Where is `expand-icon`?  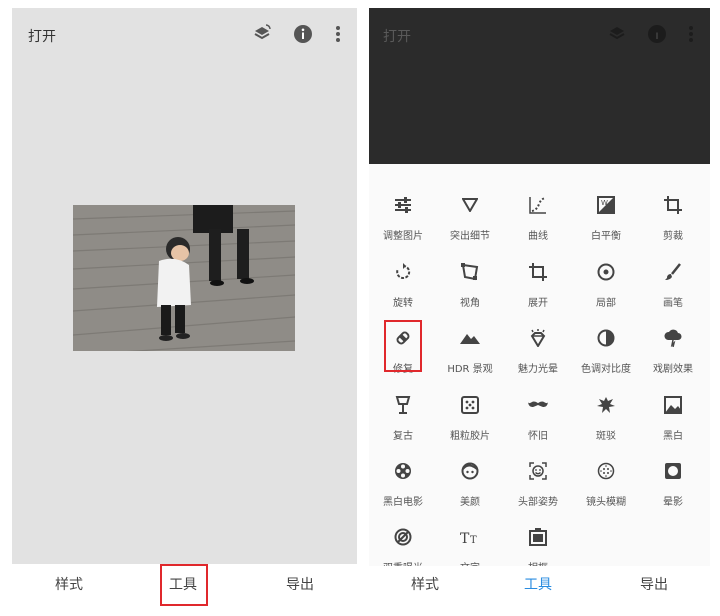 expand-icon is located at coordinates (538, 272).